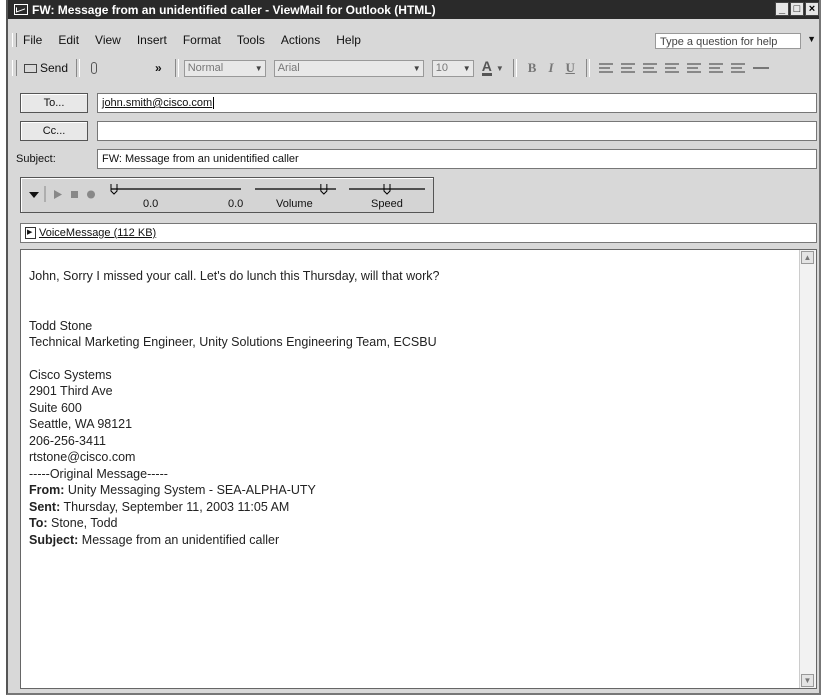  I want to click on address-suite: Suite 600, so click(55, 407).